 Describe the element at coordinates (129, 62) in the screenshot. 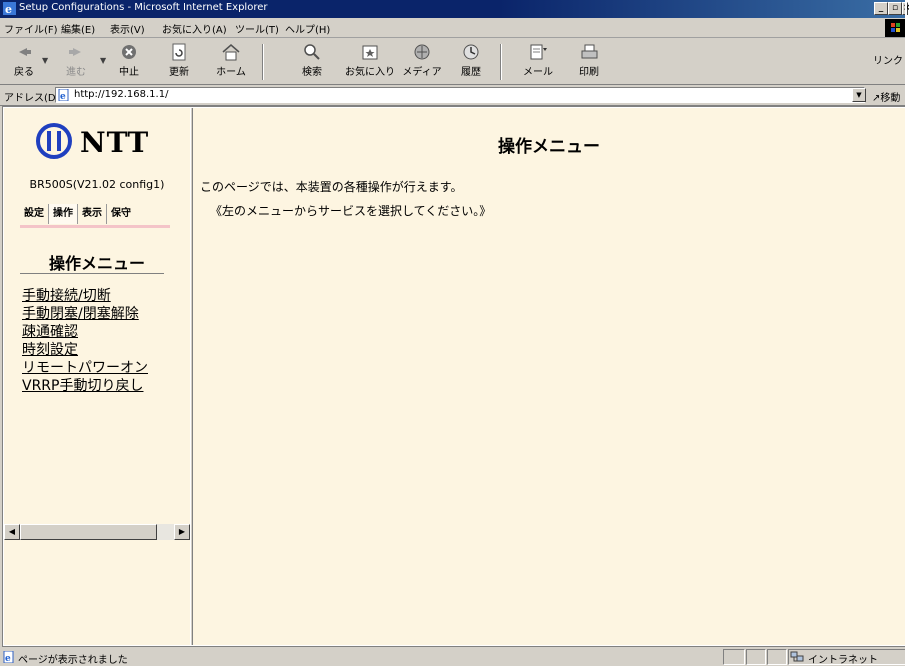

I see `stop-button: 中止` at that location.